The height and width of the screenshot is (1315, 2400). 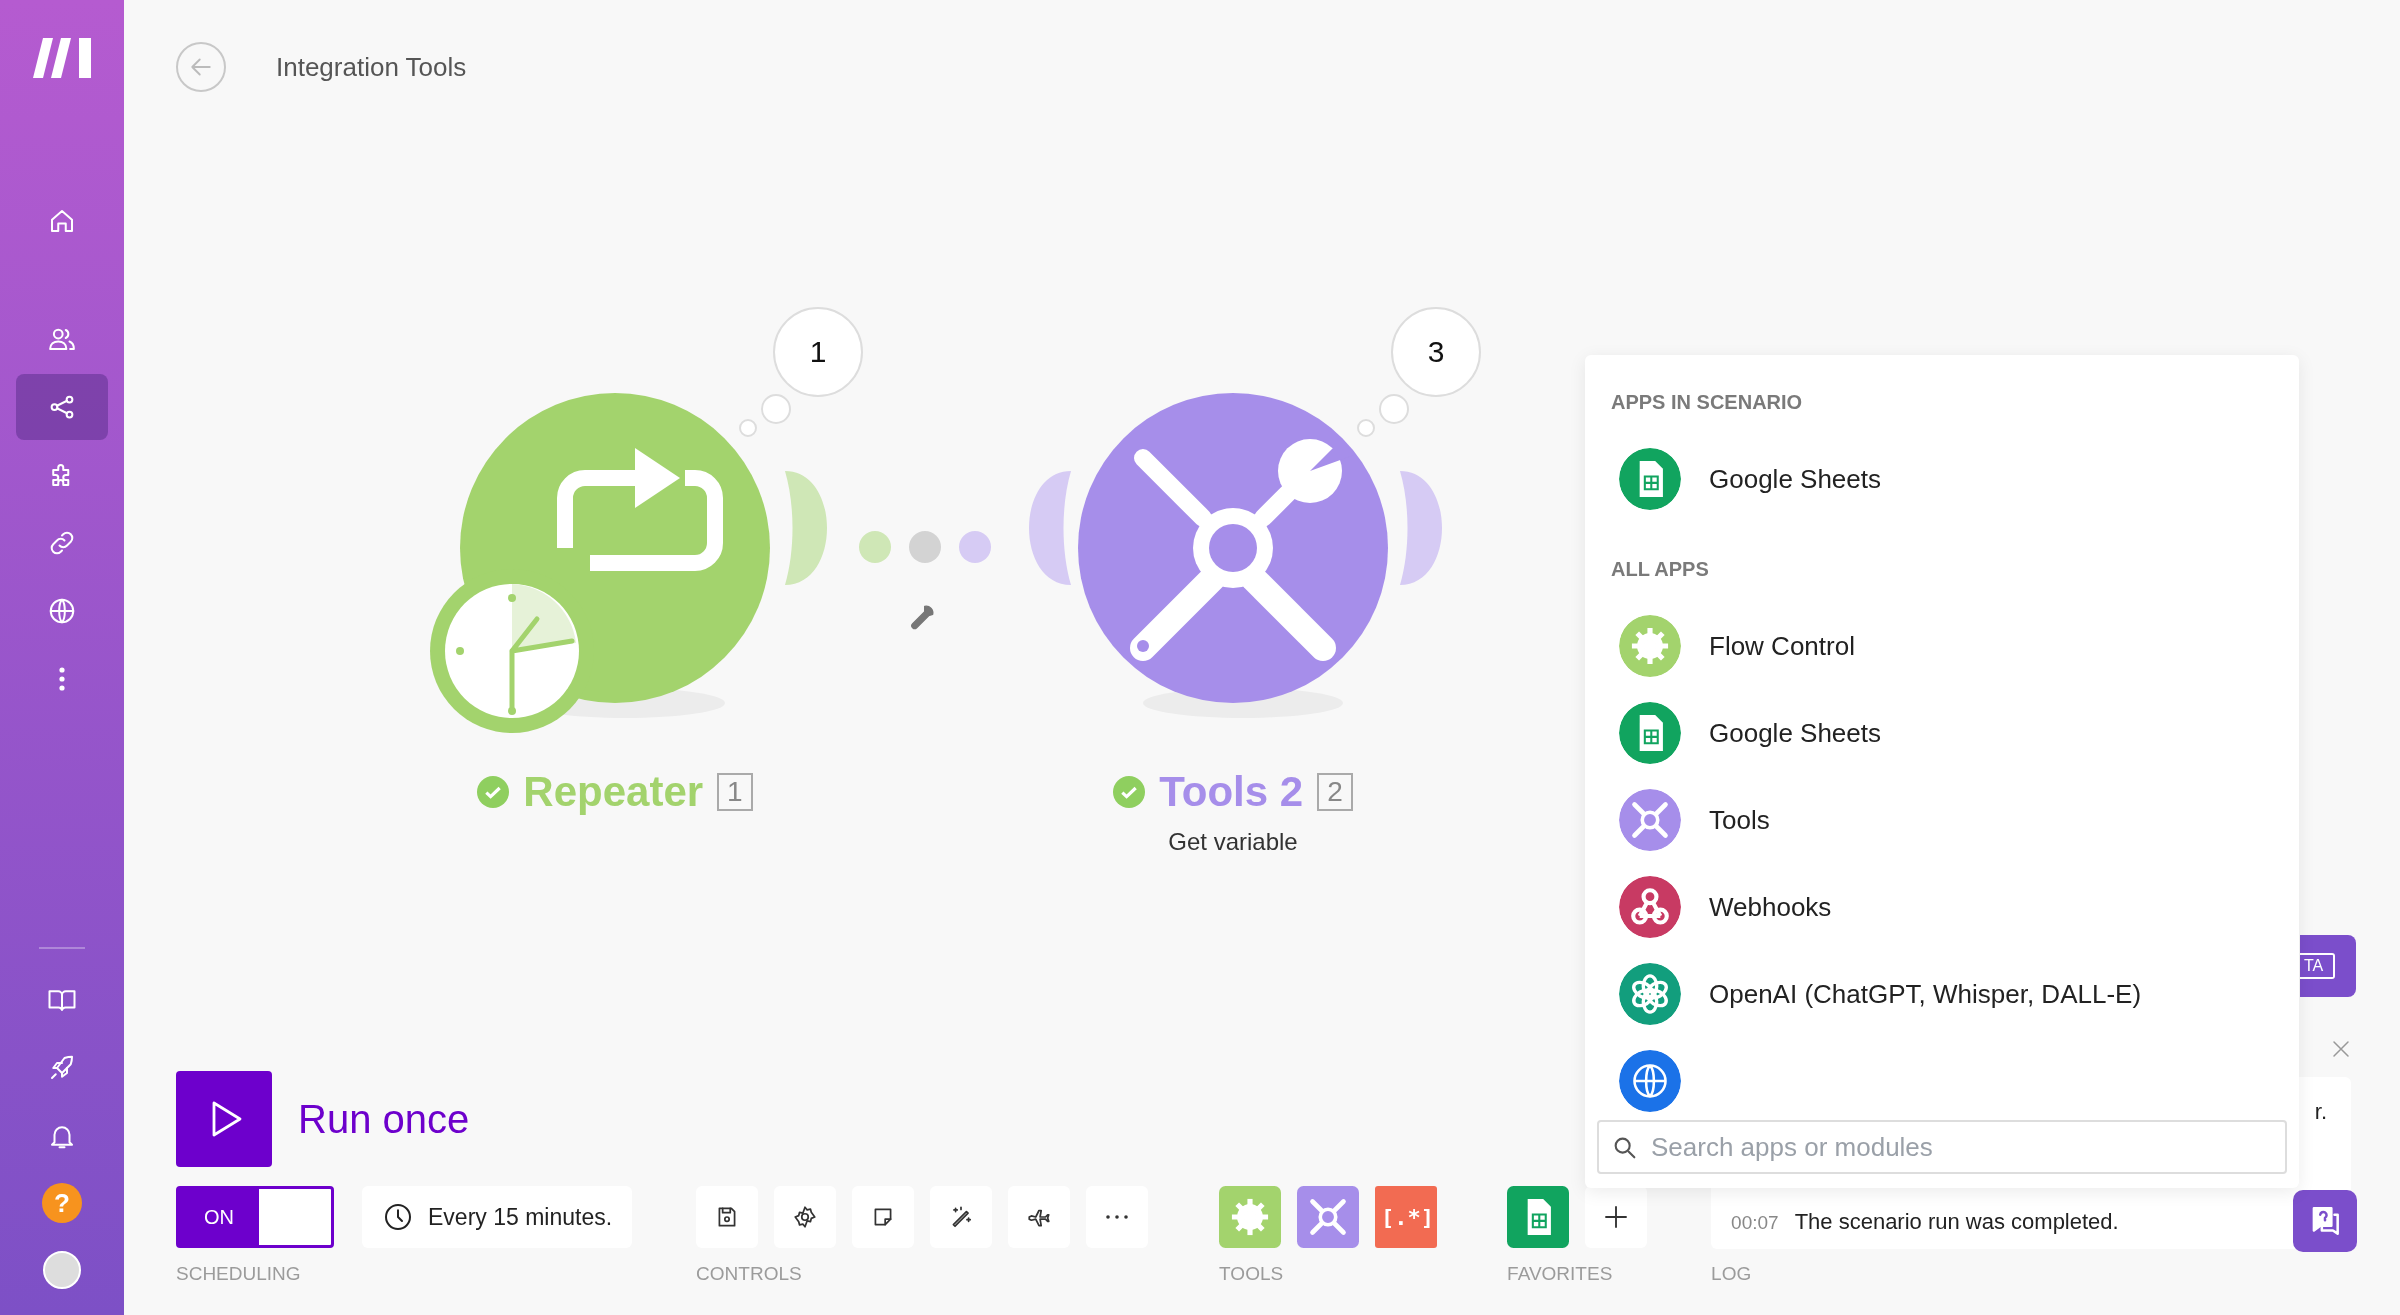 What do you see at coordinates (384, 1119) in the screenshot?
I see `run-label: Run once` at bounding box center [384, 1119].